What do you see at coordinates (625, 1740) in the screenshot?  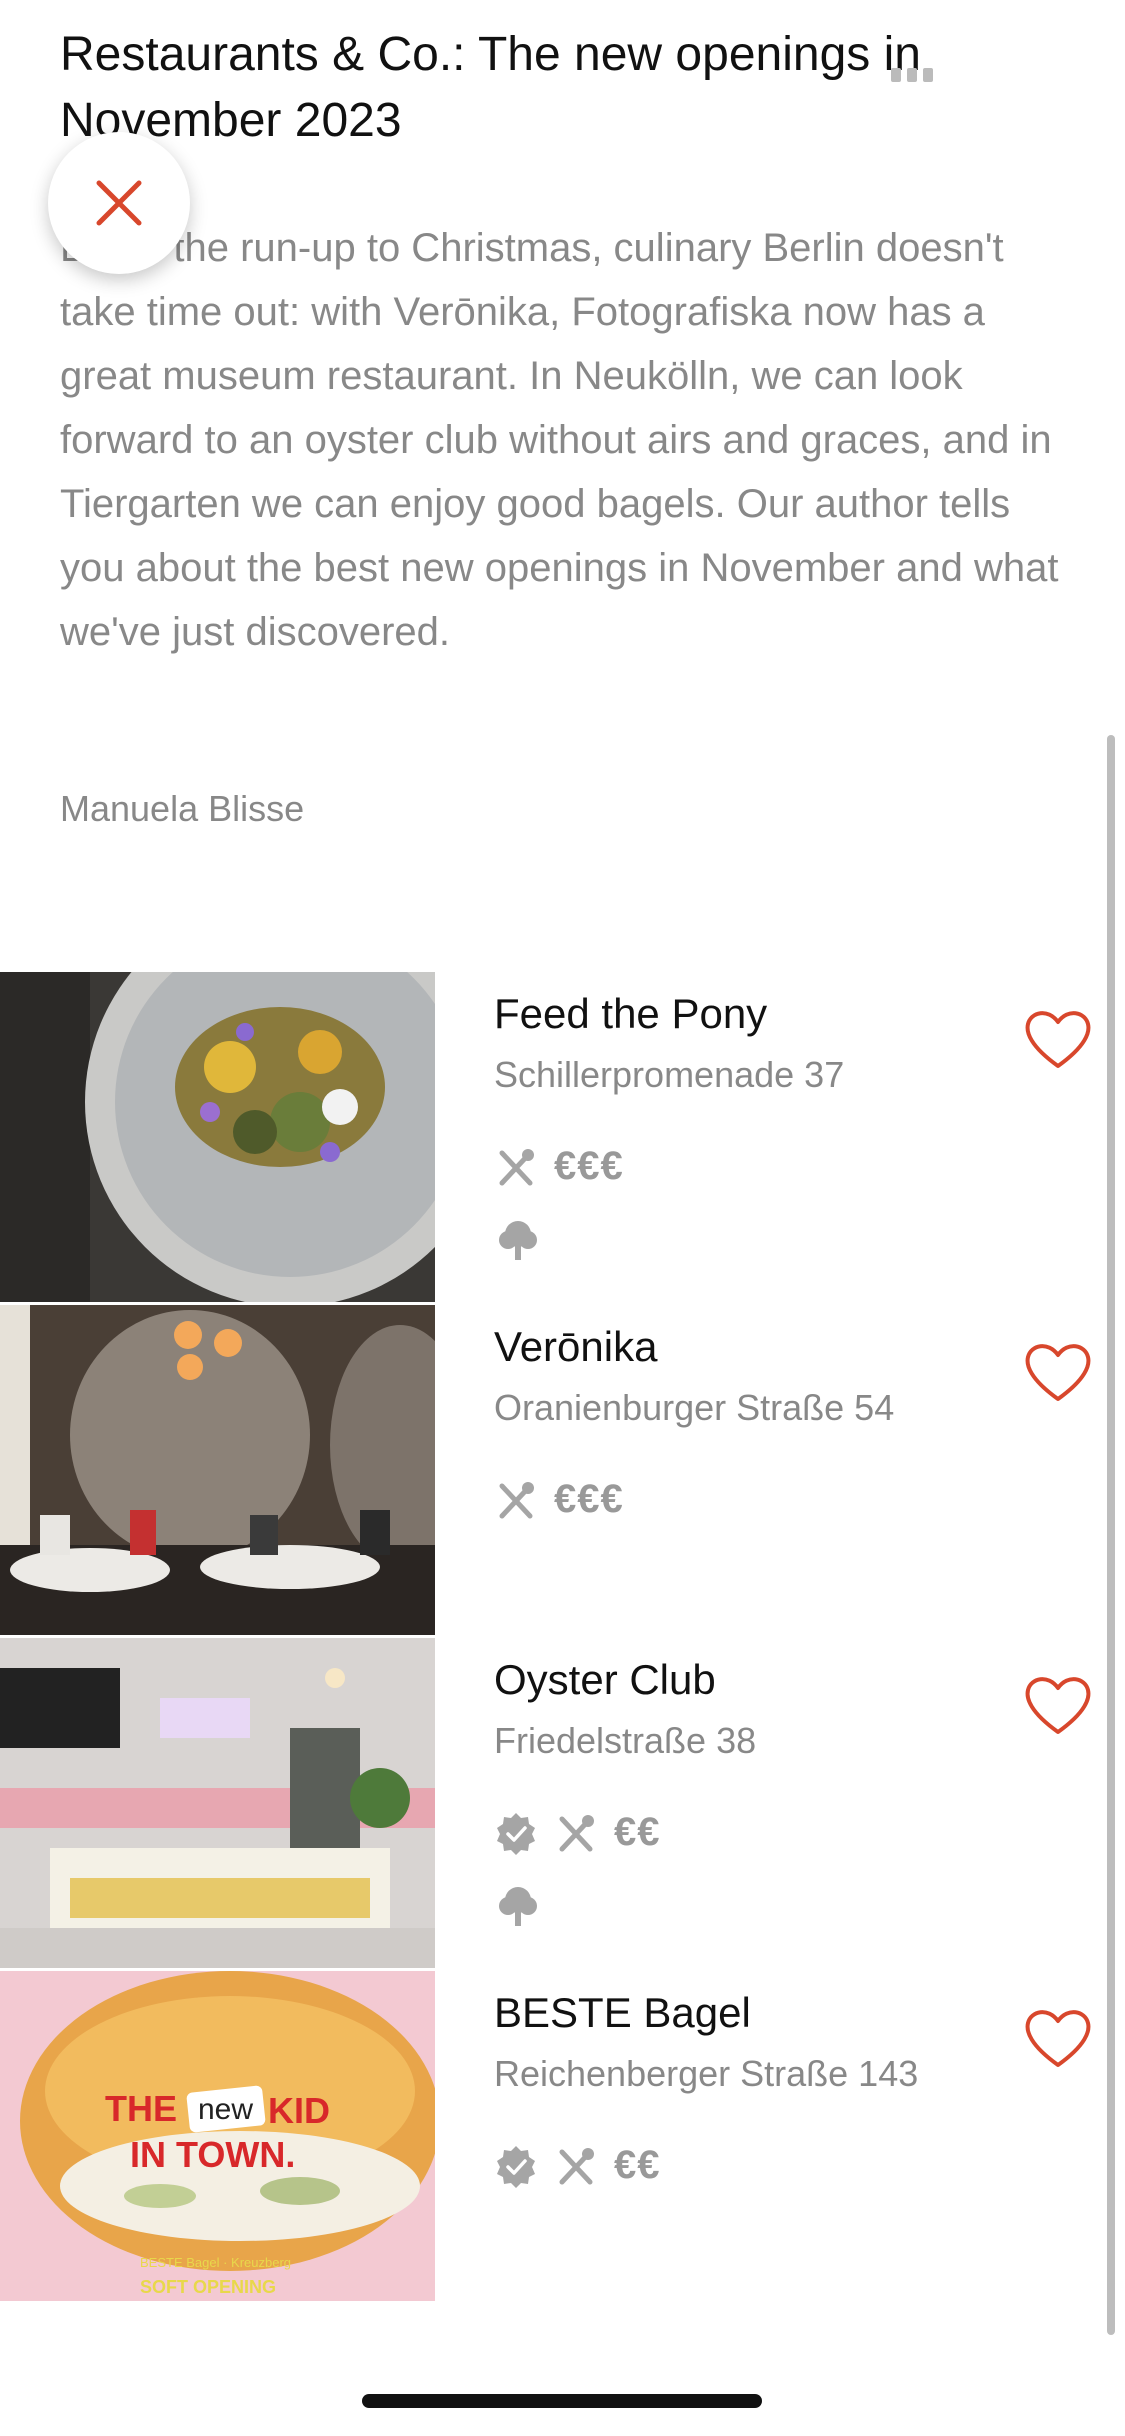 I see `restaurant-address: Friedelstraße 38` at bounding box center [625, 1740].